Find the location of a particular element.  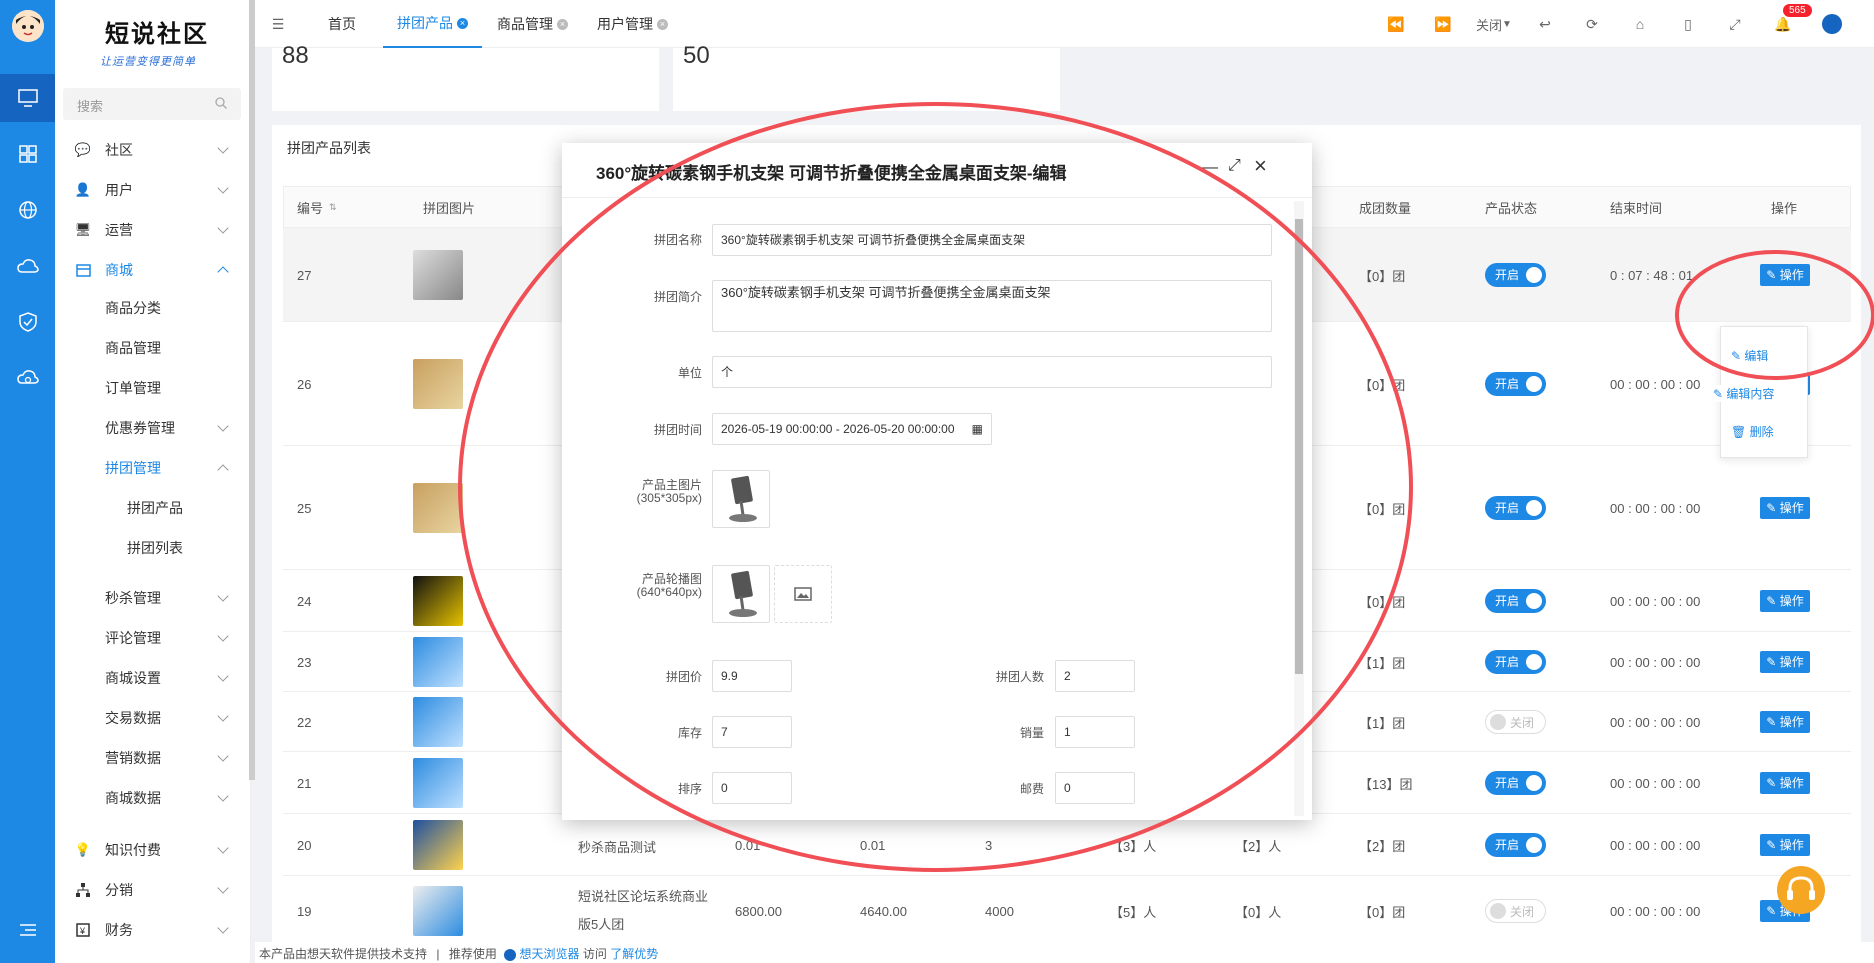

footer-learn-link: 了解优势 is located at coordinates (634, 954).